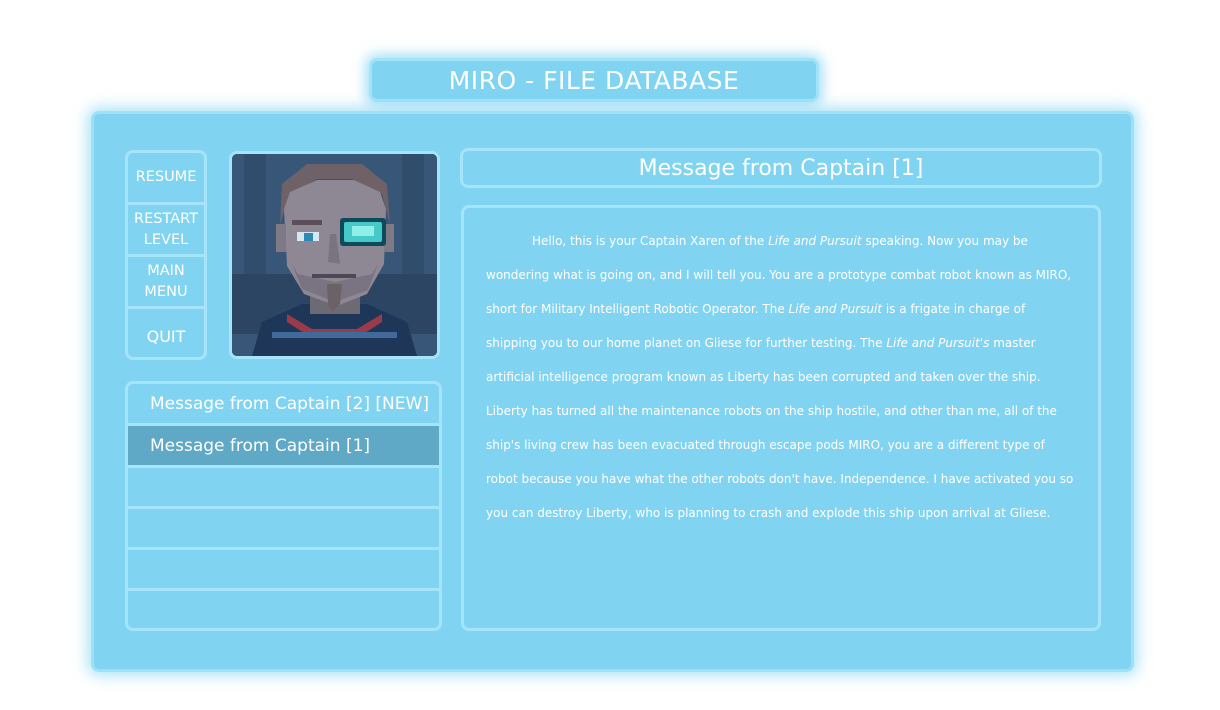 The image size is (1220, 710). What do you see at coordinates (781, 168) in the screenshot?
I see `message-title: Message from Captain [1]` at bounding box center [781, 168].